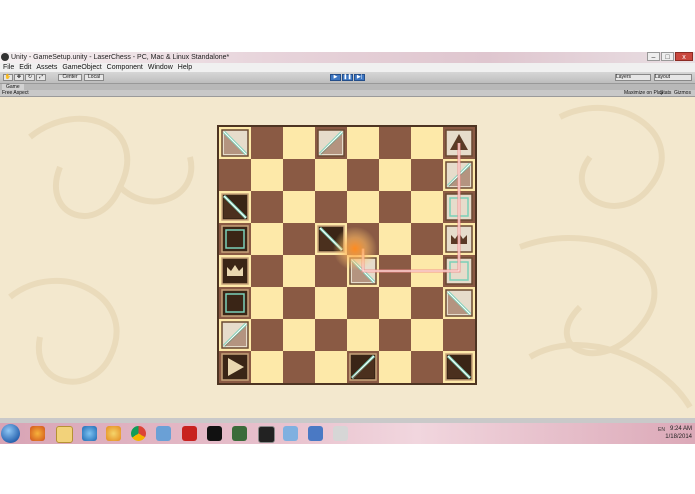 This screenshot has height=494, width=695. Describe the element at coordinates (10, 433) in the screenshot. I see `start-button-icon` at that location.